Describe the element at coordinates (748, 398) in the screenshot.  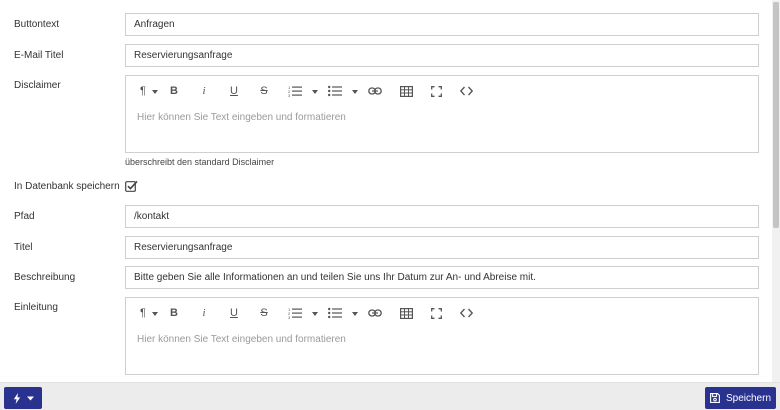
I see `save-button-label: Speichern` at that location.